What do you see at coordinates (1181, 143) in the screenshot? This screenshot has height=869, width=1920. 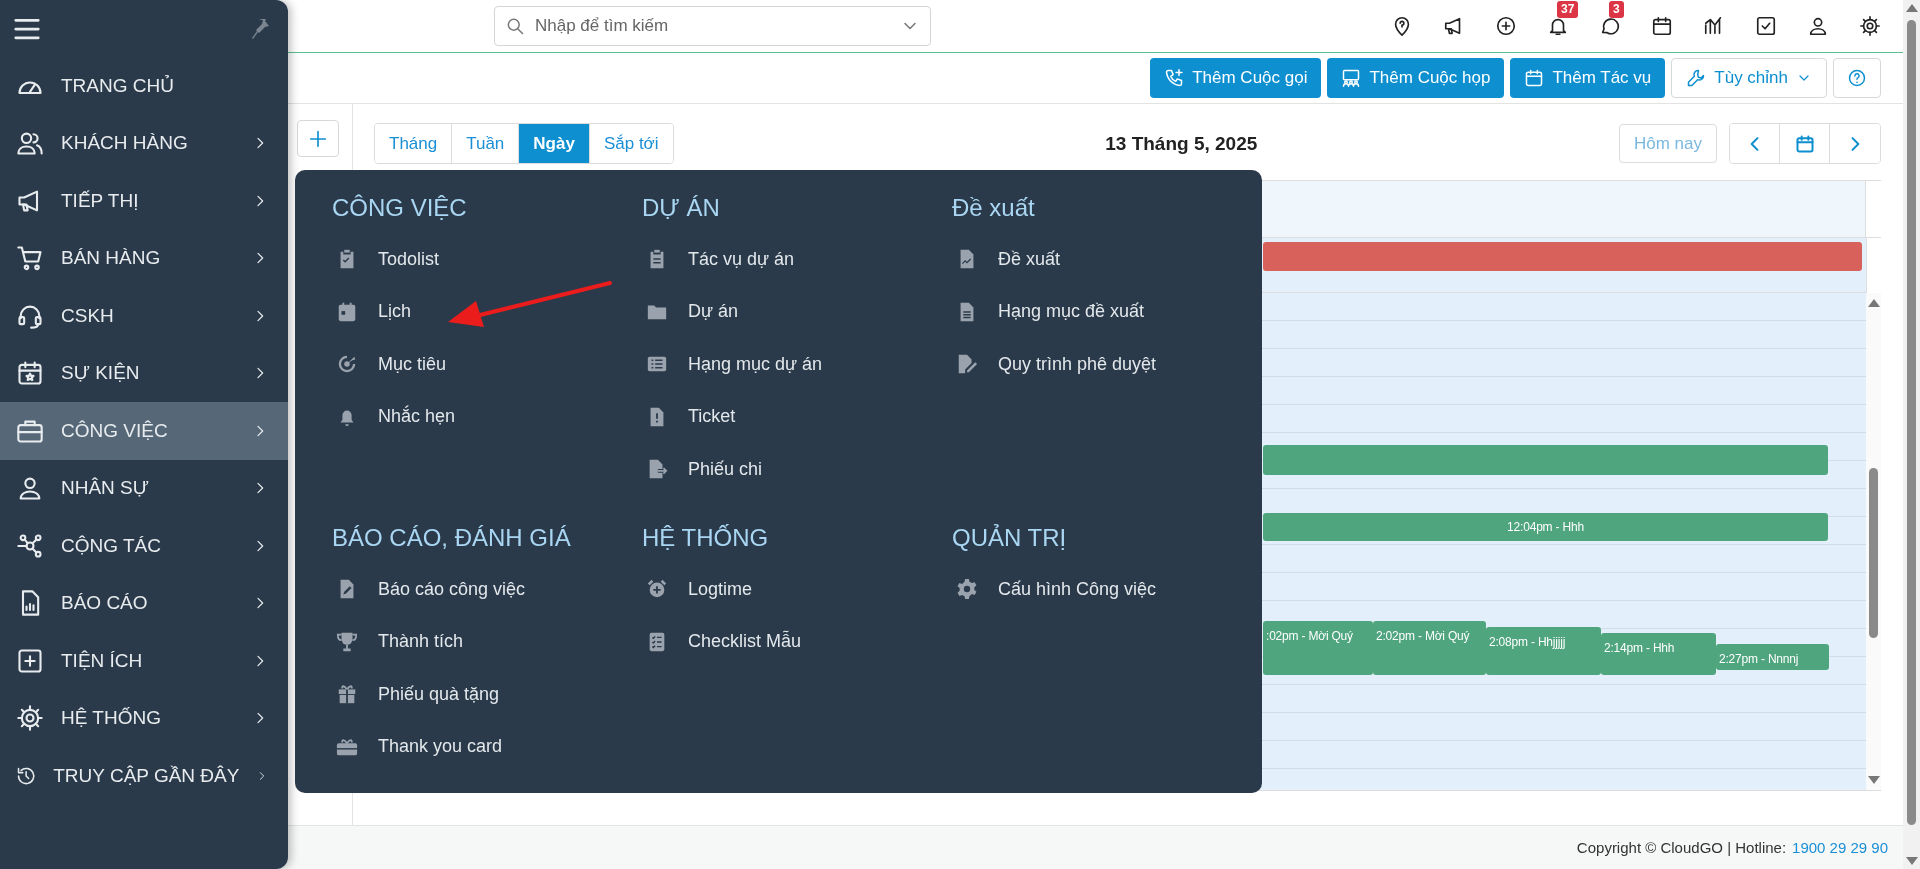 I see `date-title: 13 Tháng 5, 2025` at bounding box center [1181, 143].